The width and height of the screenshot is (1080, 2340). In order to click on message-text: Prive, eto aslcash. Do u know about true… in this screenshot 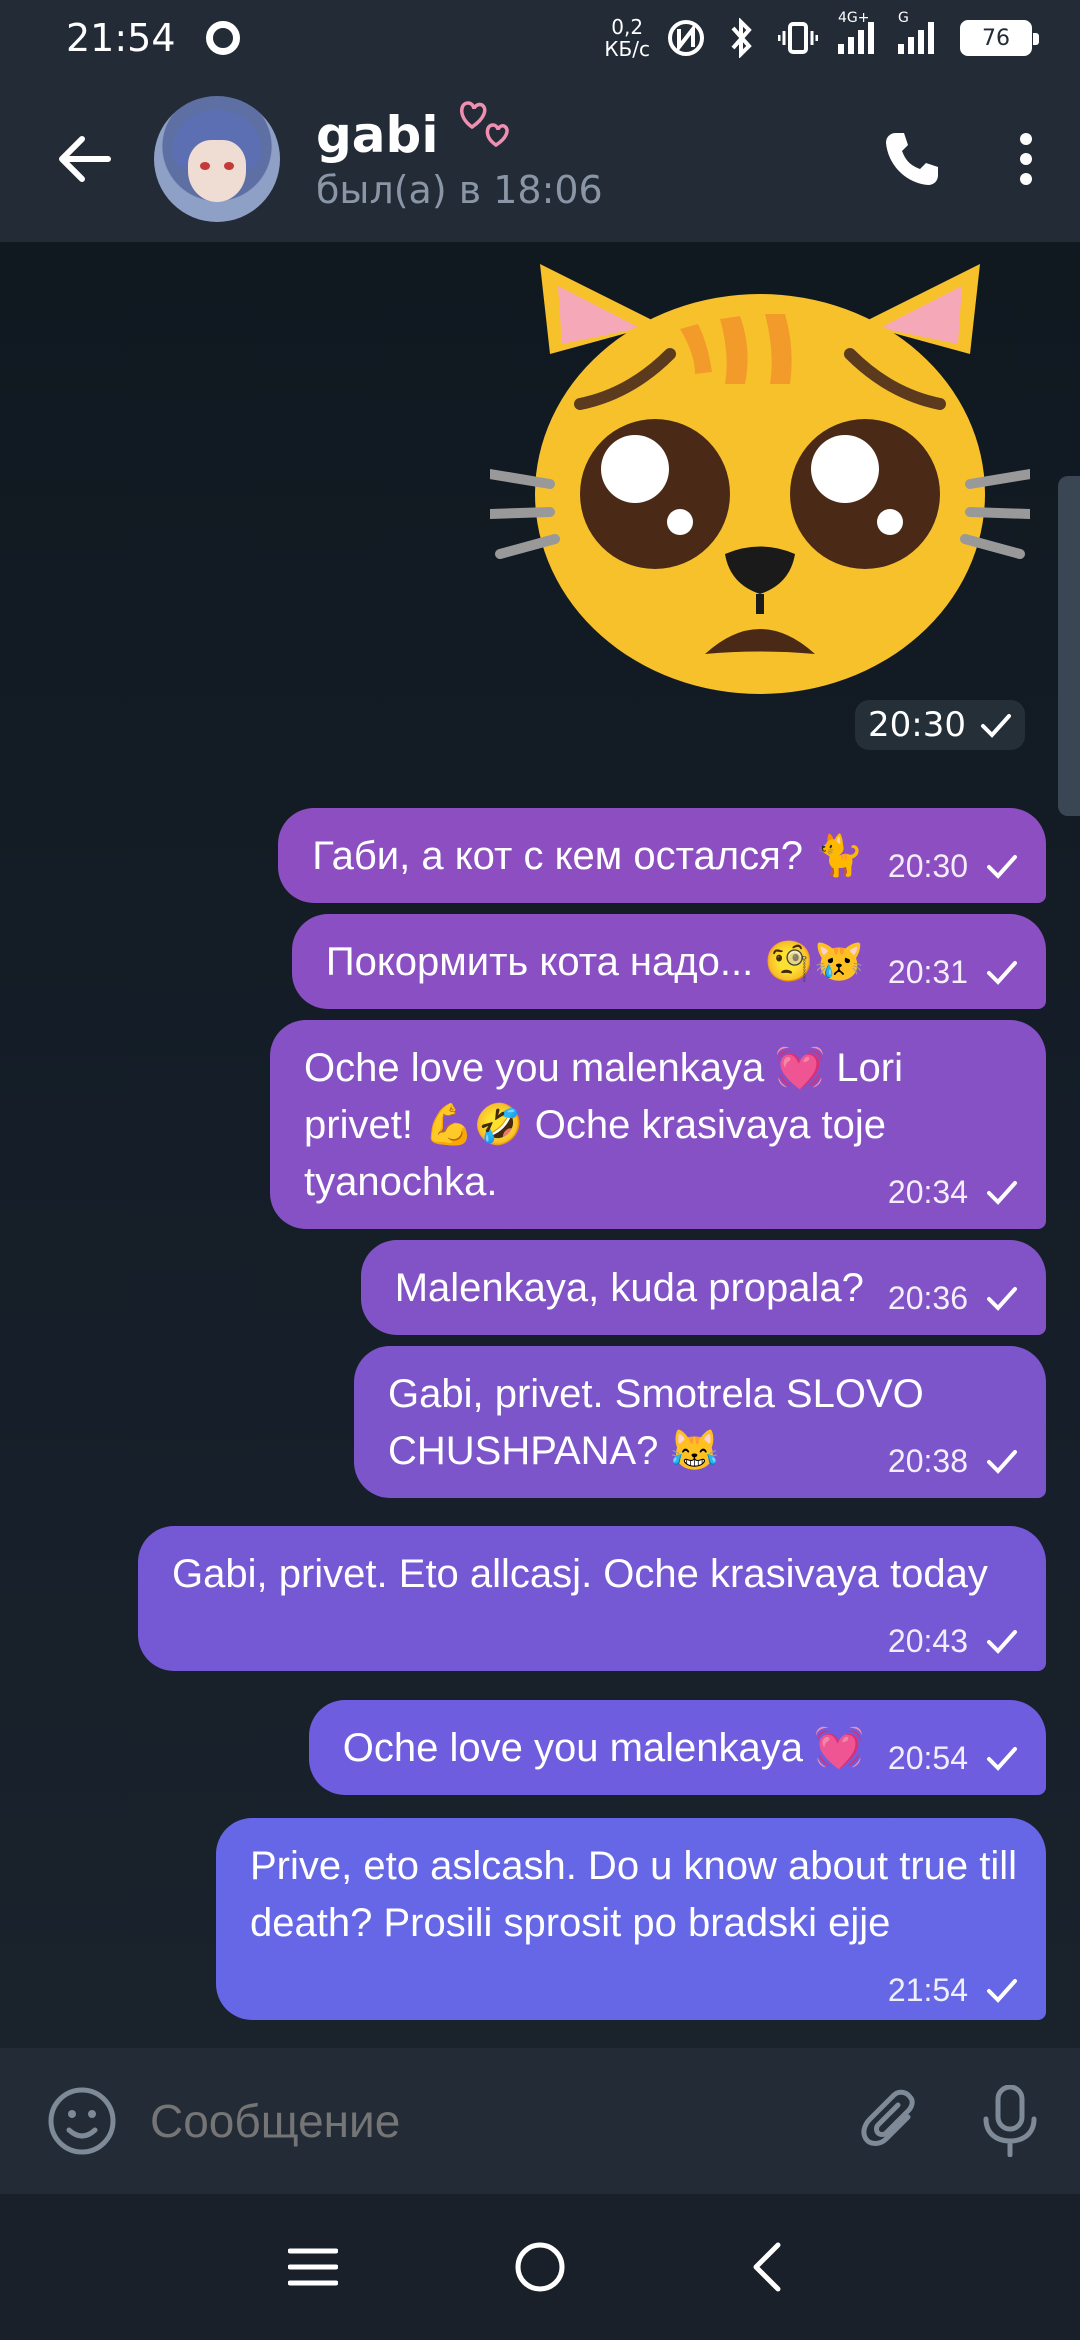, I will do `click(634, 1894)`.